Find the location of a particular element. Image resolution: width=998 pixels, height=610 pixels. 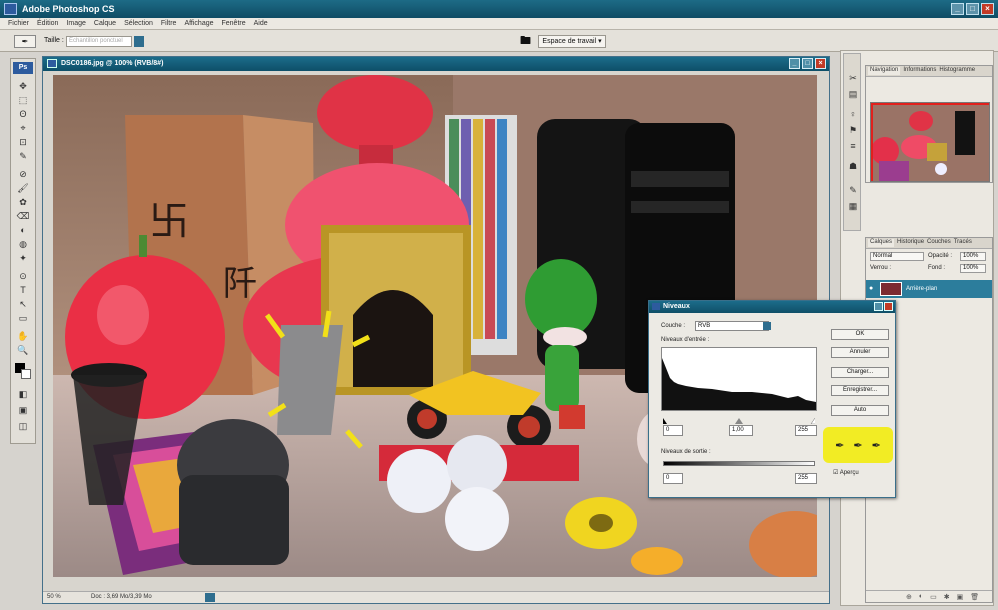

strip-icon-8: ▦ is located at coordinates (853, 206).